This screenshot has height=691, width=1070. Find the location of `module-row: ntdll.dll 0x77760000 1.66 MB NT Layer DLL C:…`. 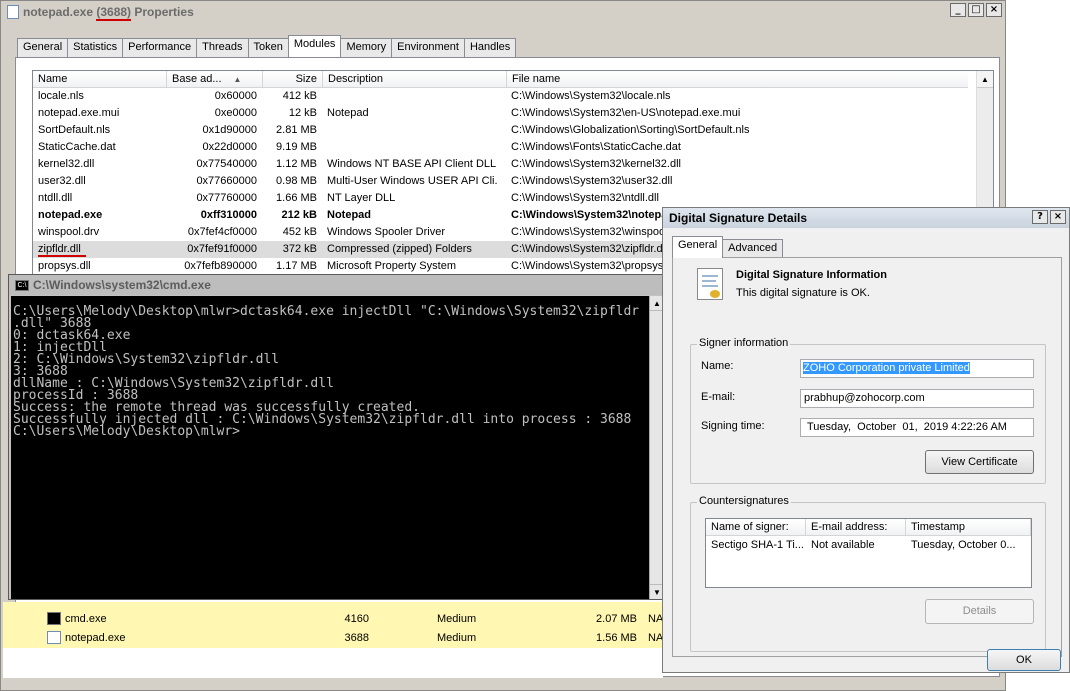

module-row: ntdll.dll 0x77760000 1.66 MB NT Layer DLL C:… is located at coordinates (500, 198).